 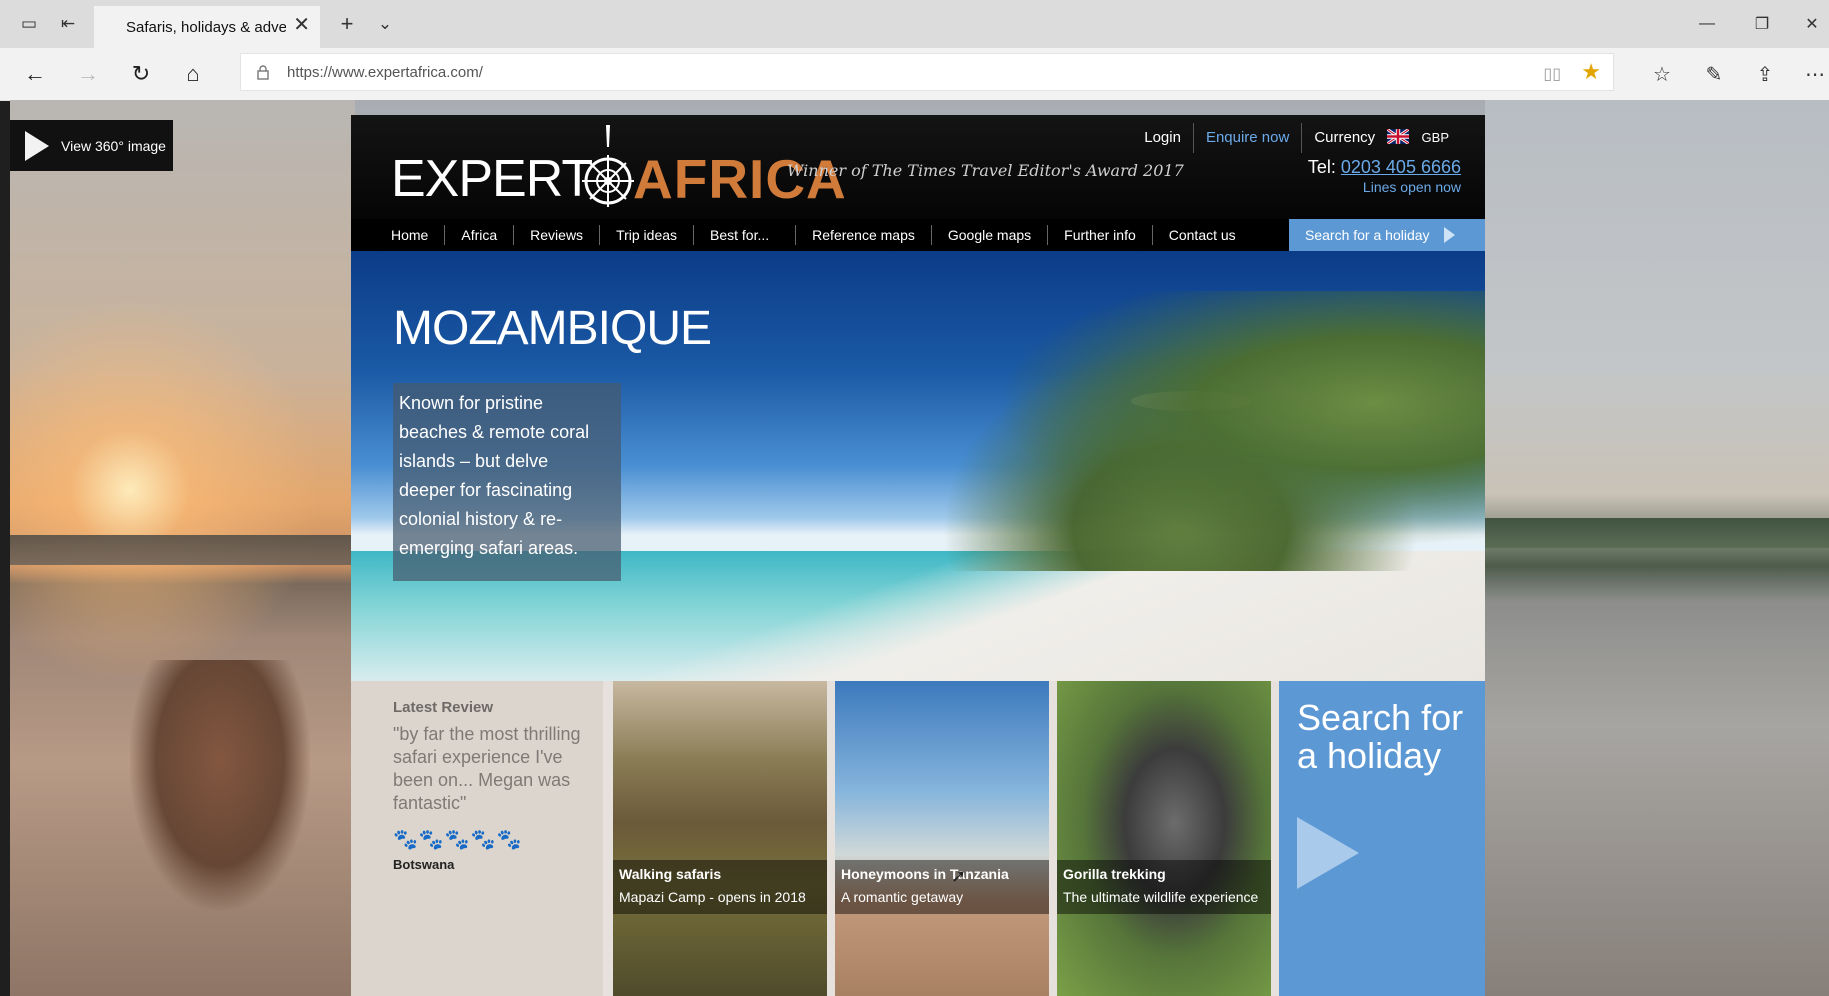 I want to click on home-icon: ⌂, so click(x=193, y=74).